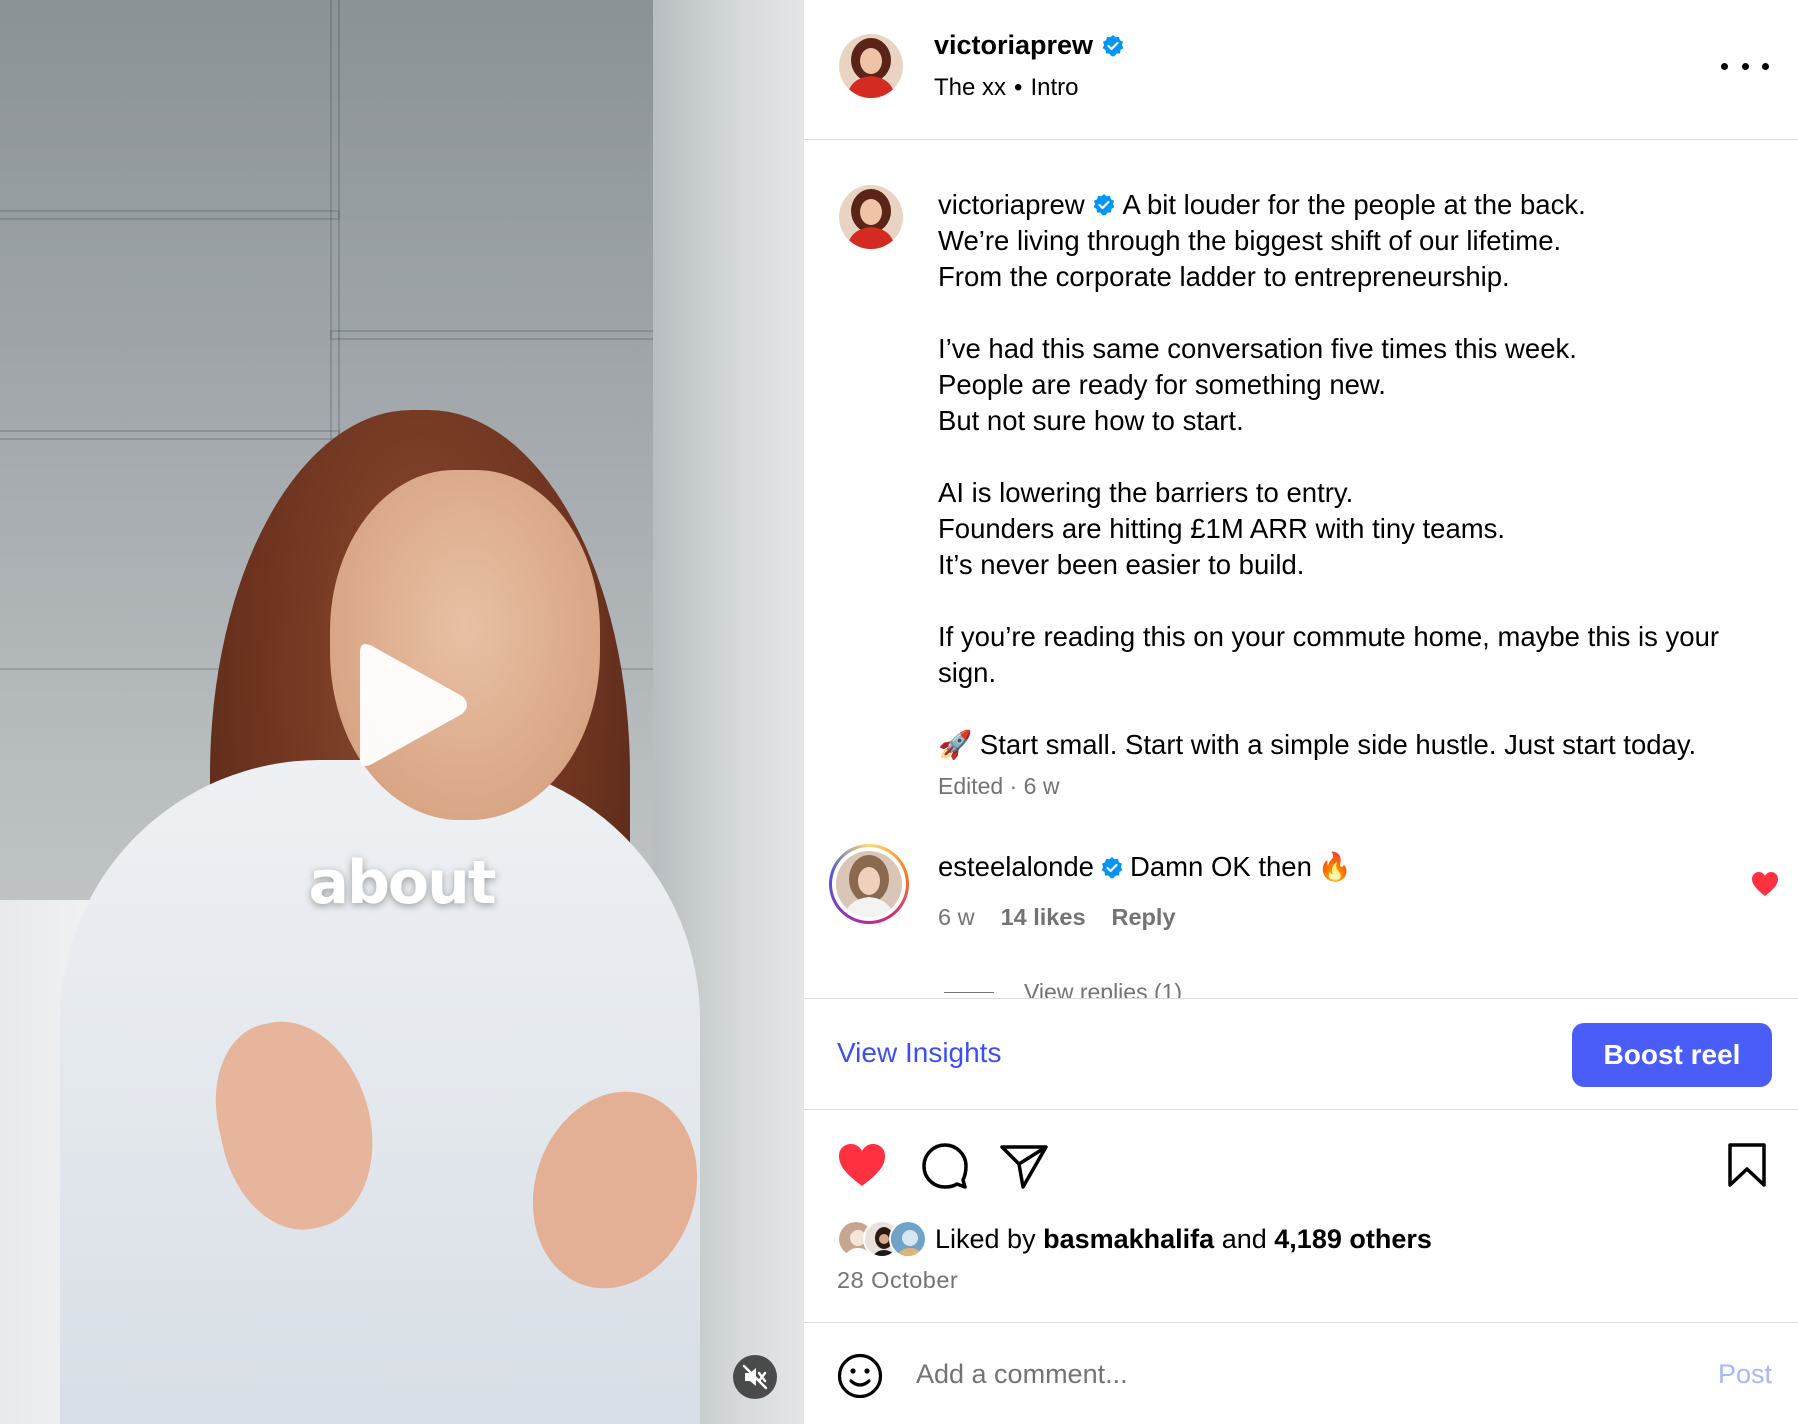  What do you see at coordinates (1244, 1238) in the screenshot?
I see `liked-by-and: and` at bounding box center [1244, 1238].